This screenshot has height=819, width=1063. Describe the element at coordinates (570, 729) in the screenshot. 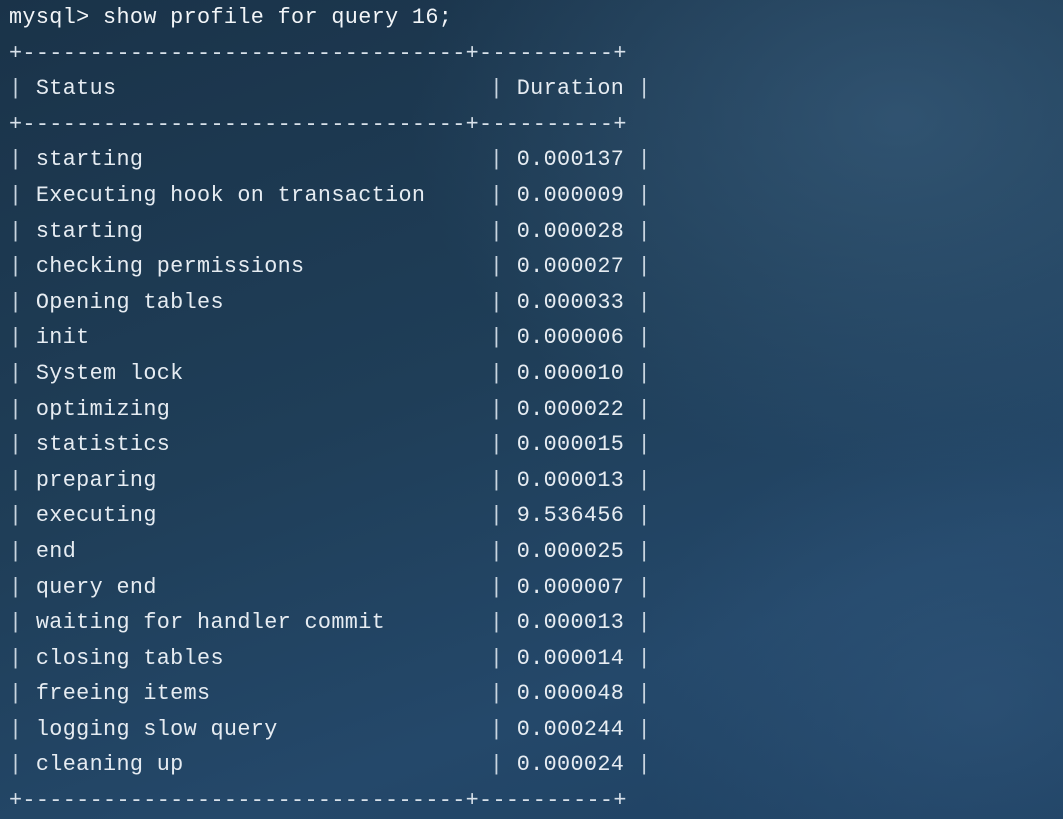

I see `duration-cell: 0.000244` at that location.